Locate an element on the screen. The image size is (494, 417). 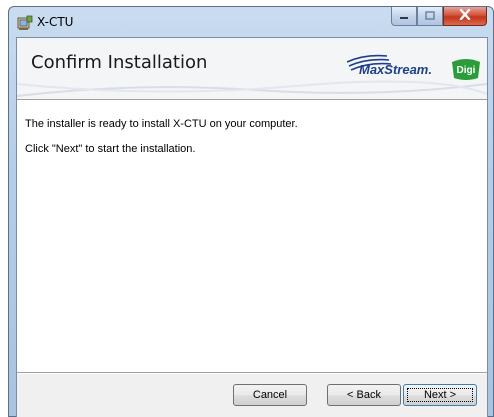
close-button is located at coordinates (465, 16).